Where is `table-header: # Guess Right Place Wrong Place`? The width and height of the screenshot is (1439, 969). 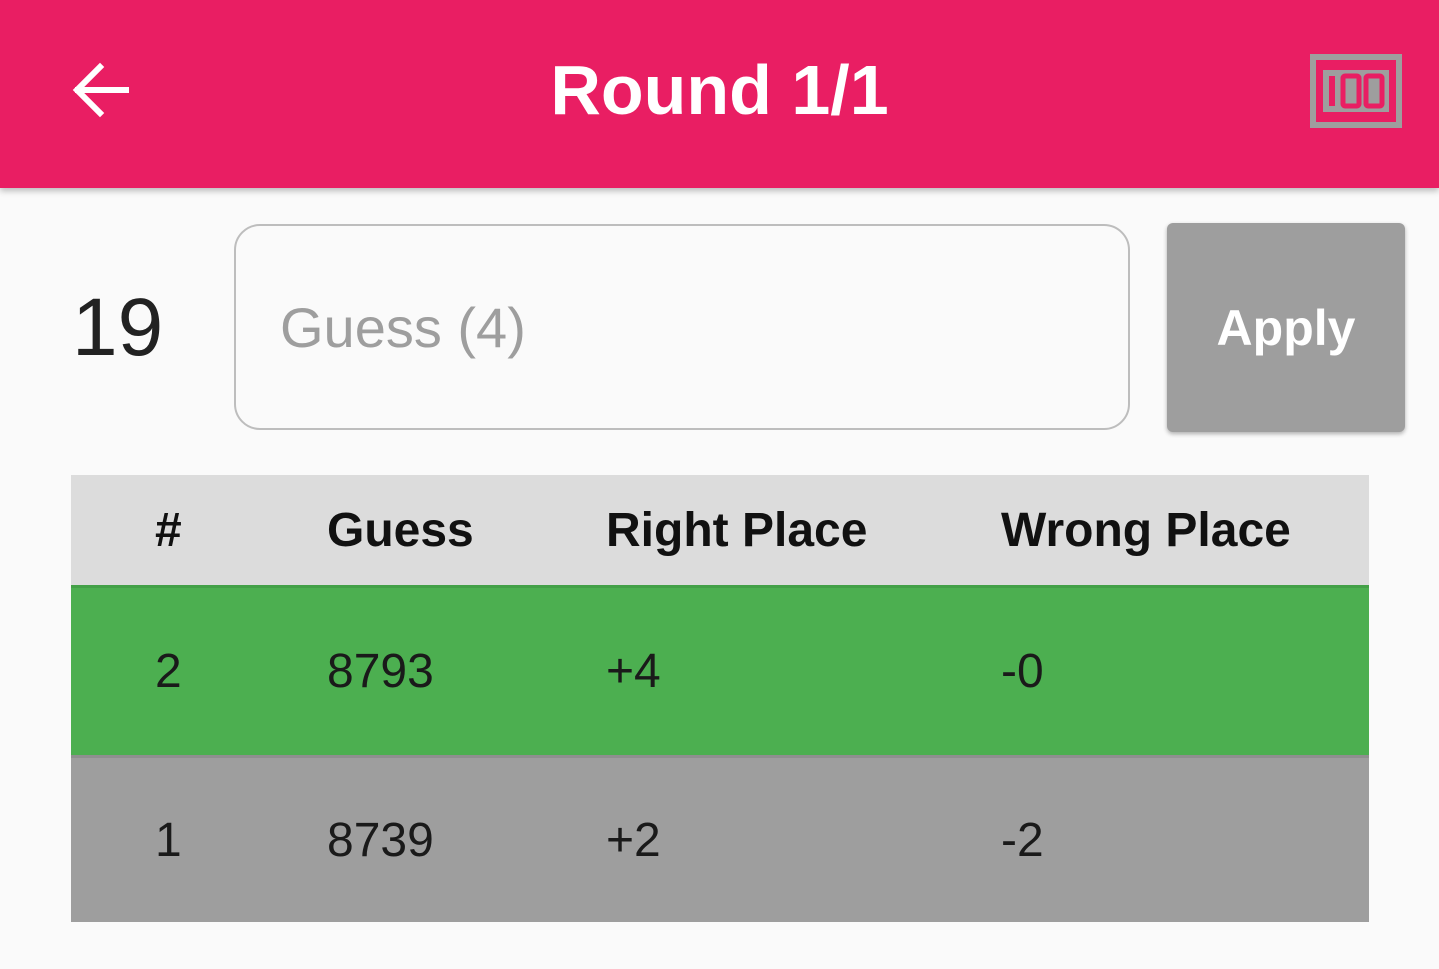 table-header: # Guess Right Place Wrong Place is located at coordinates (720, 531).